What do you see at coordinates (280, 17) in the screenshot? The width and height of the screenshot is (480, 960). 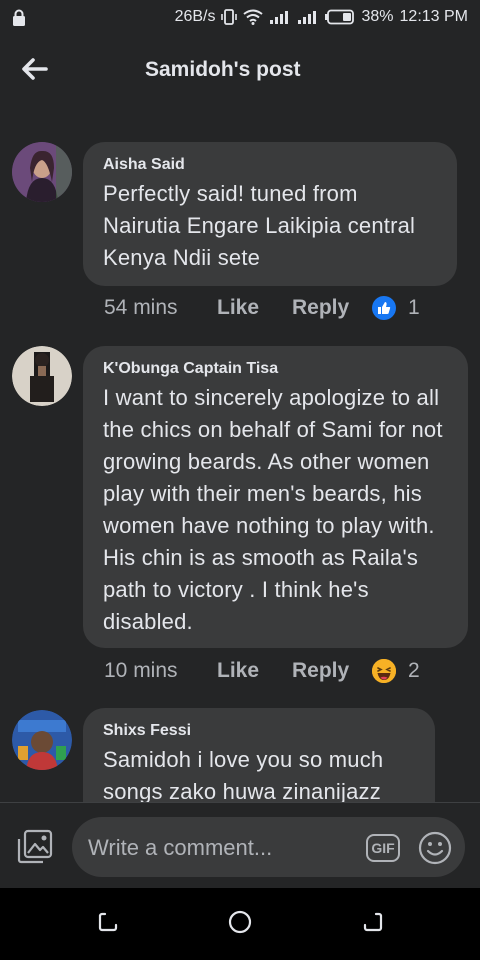 I see `signal-icon` at bounding box center [280, 17].